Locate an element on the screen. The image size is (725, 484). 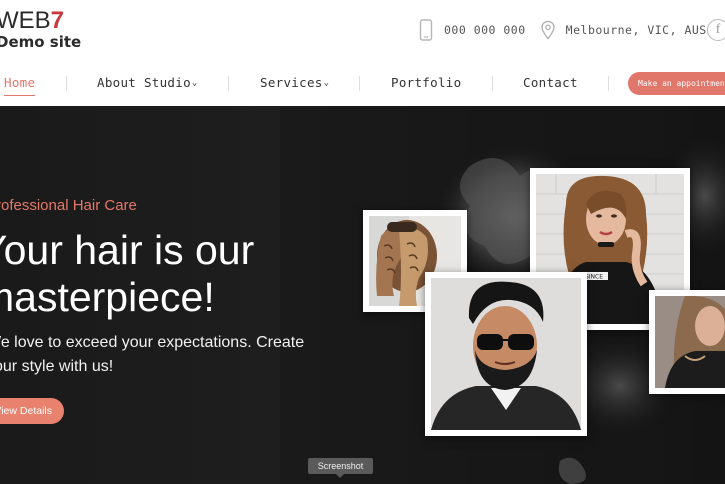
make-appointment-button: Make an appointment is located at coordinates (676, 83).